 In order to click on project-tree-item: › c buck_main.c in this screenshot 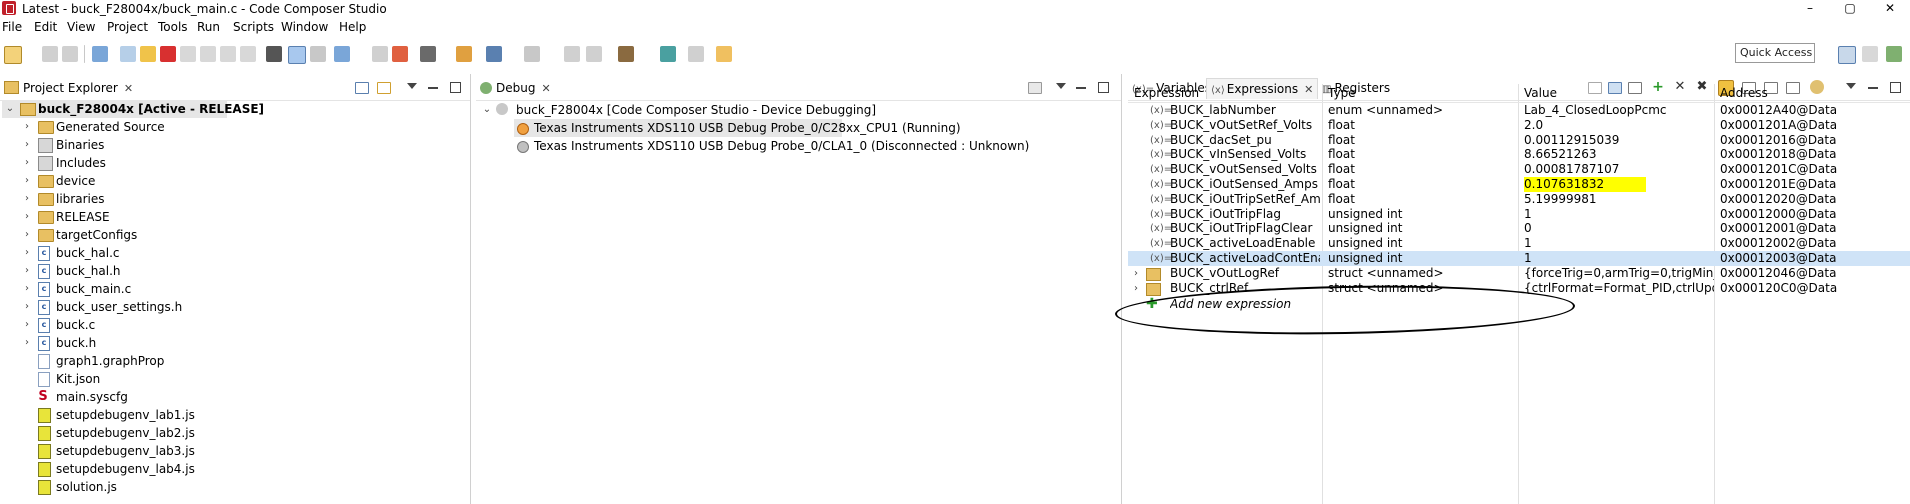, I will do `click(152, 289)`.